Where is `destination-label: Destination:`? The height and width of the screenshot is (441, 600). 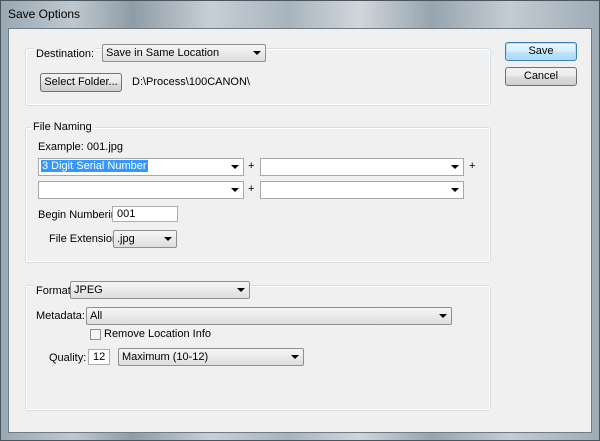
destination-label: Destination: is located at coordinates (65, 54).